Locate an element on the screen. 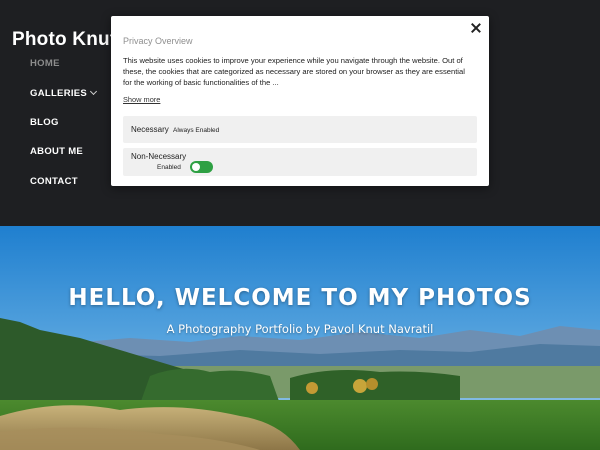  close-icon is located at coordinates (476, 28).